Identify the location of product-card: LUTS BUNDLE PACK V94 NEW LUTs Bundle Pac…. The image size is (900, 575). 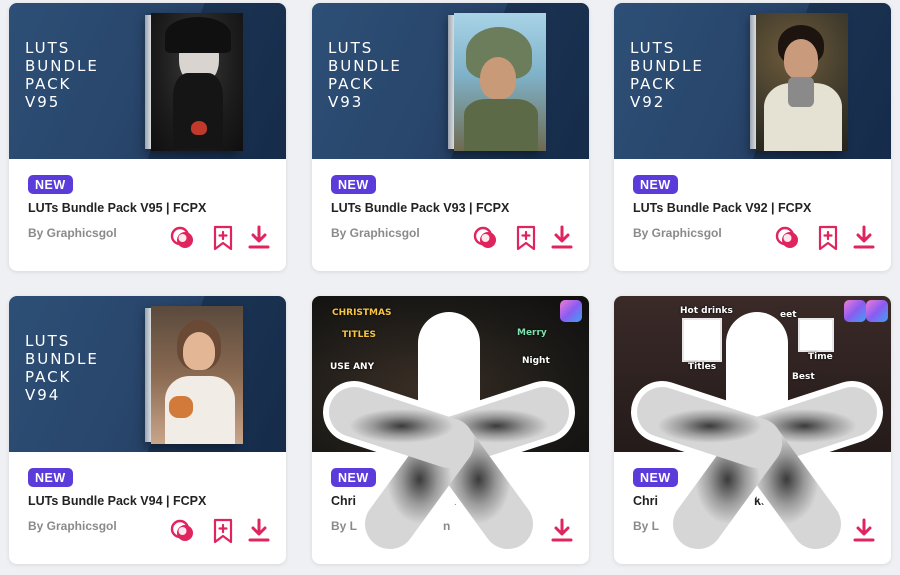
(147, 430).